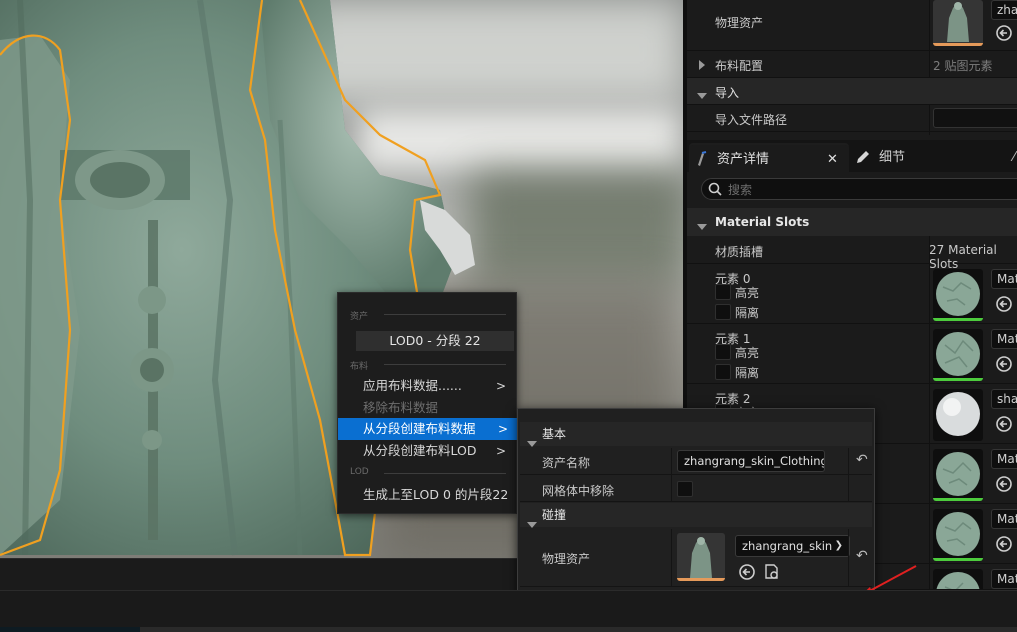 This screenshot has height=632, width=1017. What do you see at coordinates (740, 190) in the screenshot?
I see `search-placeholder: 搜索` at bounding box center [740, 190].